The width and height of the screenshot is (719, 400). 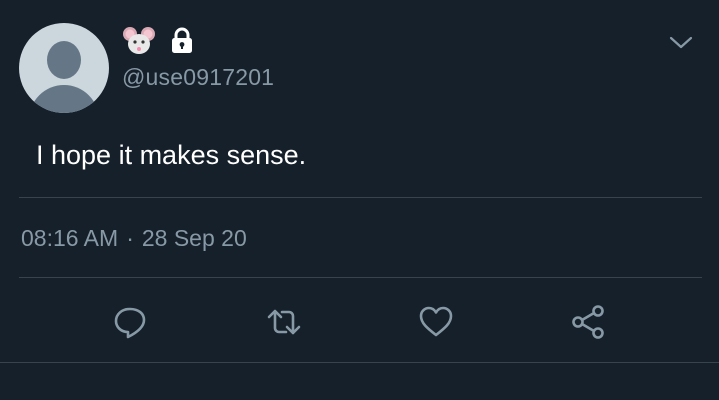 What do you see at coordinates (70, 238) in the screenshot?
I see `tweet-time: 08:16 AM` at bounding box center [70, 238].